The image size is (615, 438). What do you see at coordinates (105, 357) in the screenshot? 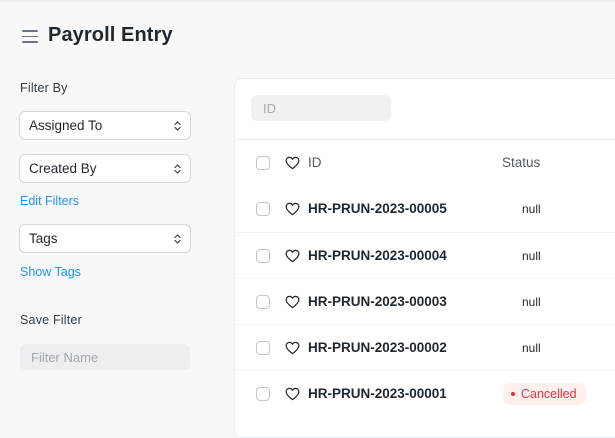
I see `filter-name-input` at bounding box center [105, 357].